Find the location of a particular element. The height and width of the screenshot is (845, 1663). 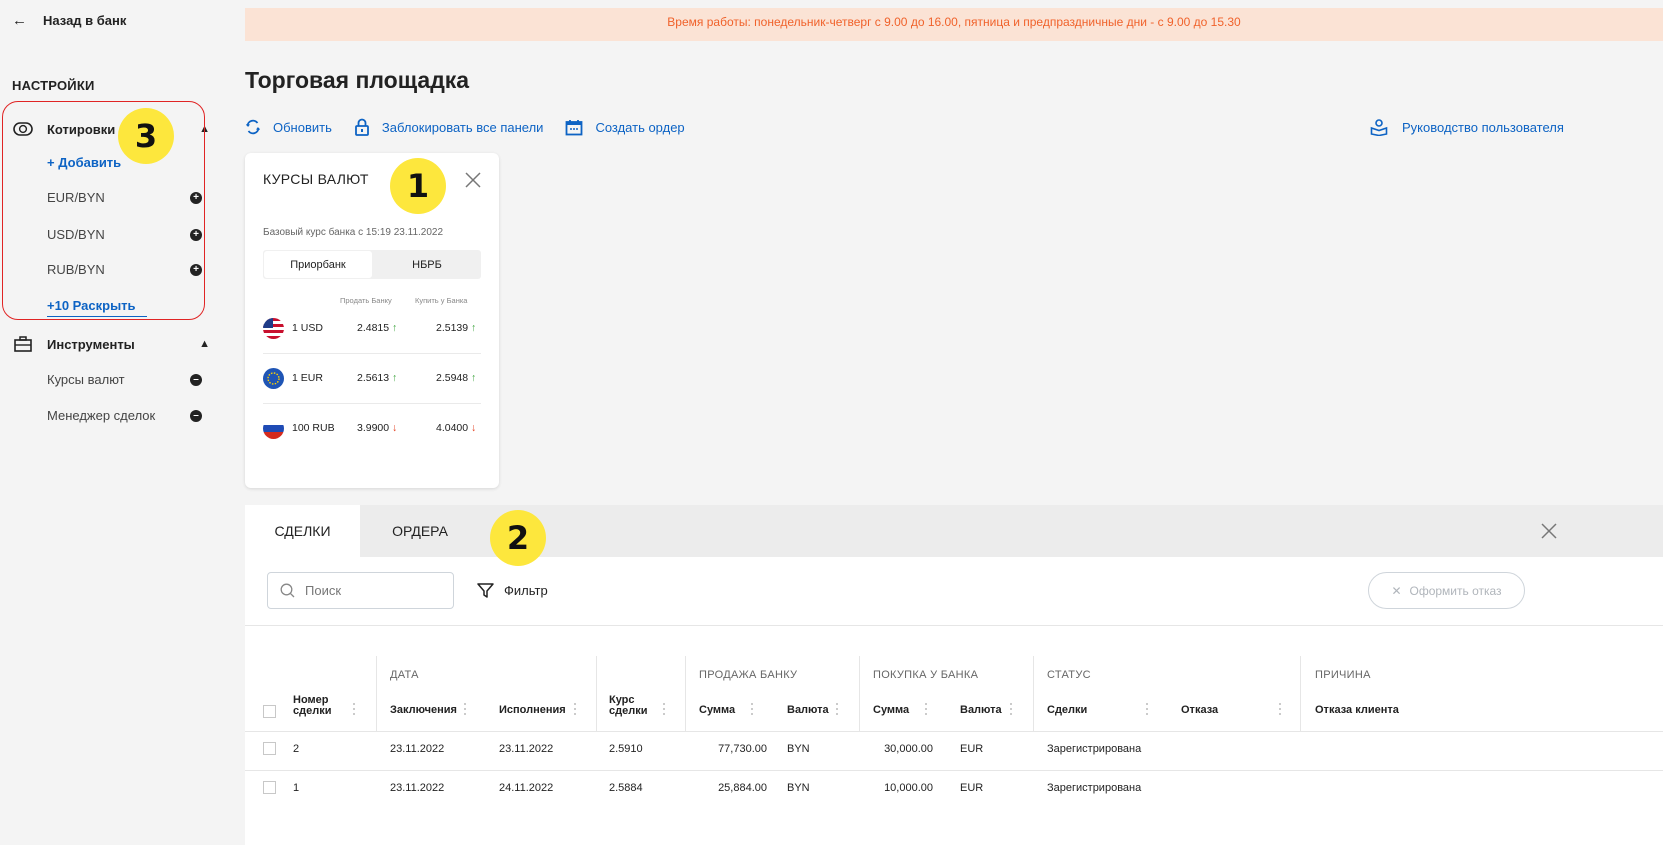

register-refusal-button: ✕ Оформить отказ is located at coordinates (1446, 590).